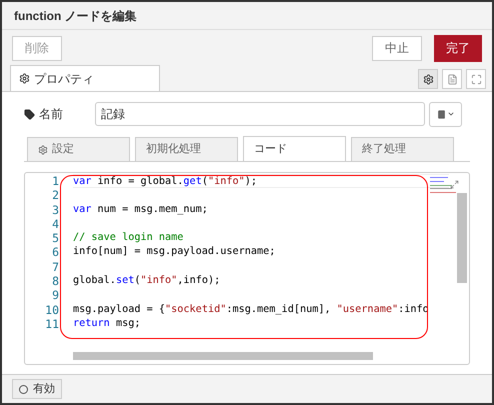 The width and height of the screenshot is (494, 405). Describe the element at coordinates (128, 238) in the screenshot. I see `code-line: // save login name` at that location.